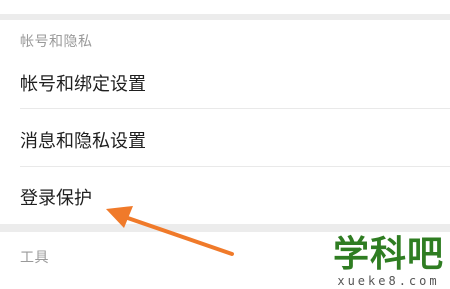  Describe the element at coordinates (56, 198) in the screenshot. I see `login-protection-label: 登录保护` at that location.